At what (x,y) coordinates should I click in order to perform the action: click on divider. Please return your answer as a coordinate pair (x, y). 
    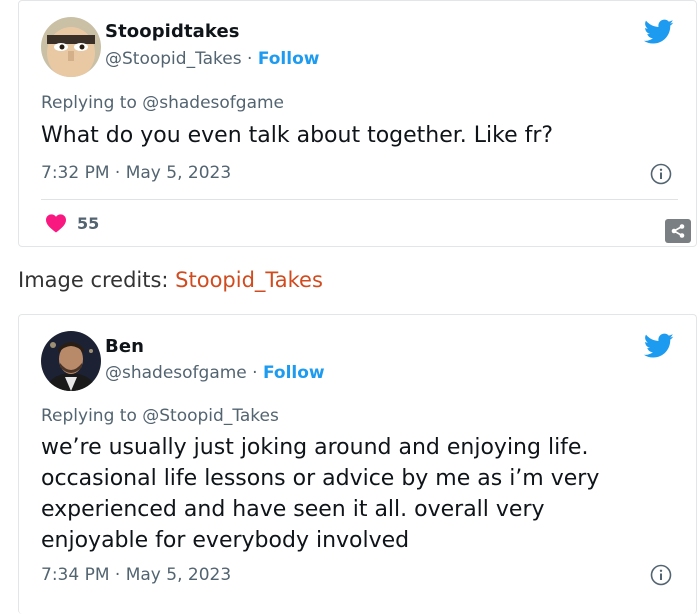
    Looking at the image, I should click on (359, 199).